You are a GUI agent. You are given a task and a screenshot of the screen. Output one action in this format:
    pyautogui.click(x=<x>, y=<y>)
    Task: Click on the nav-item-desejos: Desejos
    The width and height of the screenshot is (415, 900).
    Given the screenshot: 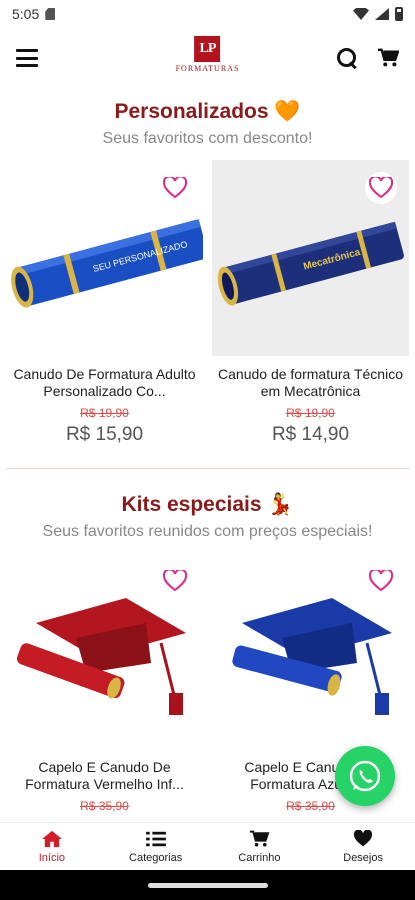 What is the action you would take?
    pyautogui.click(x=363, y=846)
    